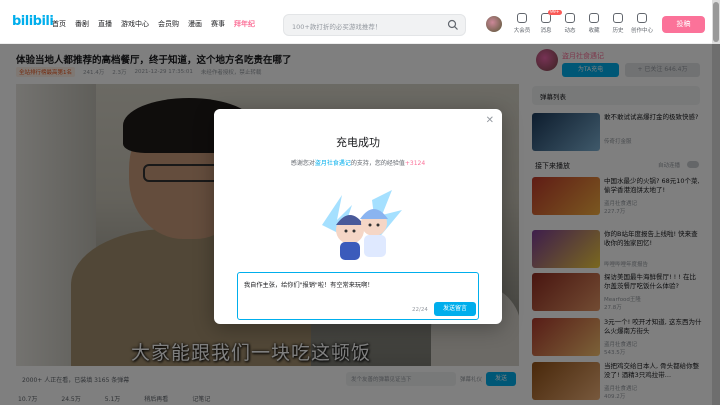  Describe the element at coordinates (618, 18) in the screenshot. I see `clock-icon` at that location.